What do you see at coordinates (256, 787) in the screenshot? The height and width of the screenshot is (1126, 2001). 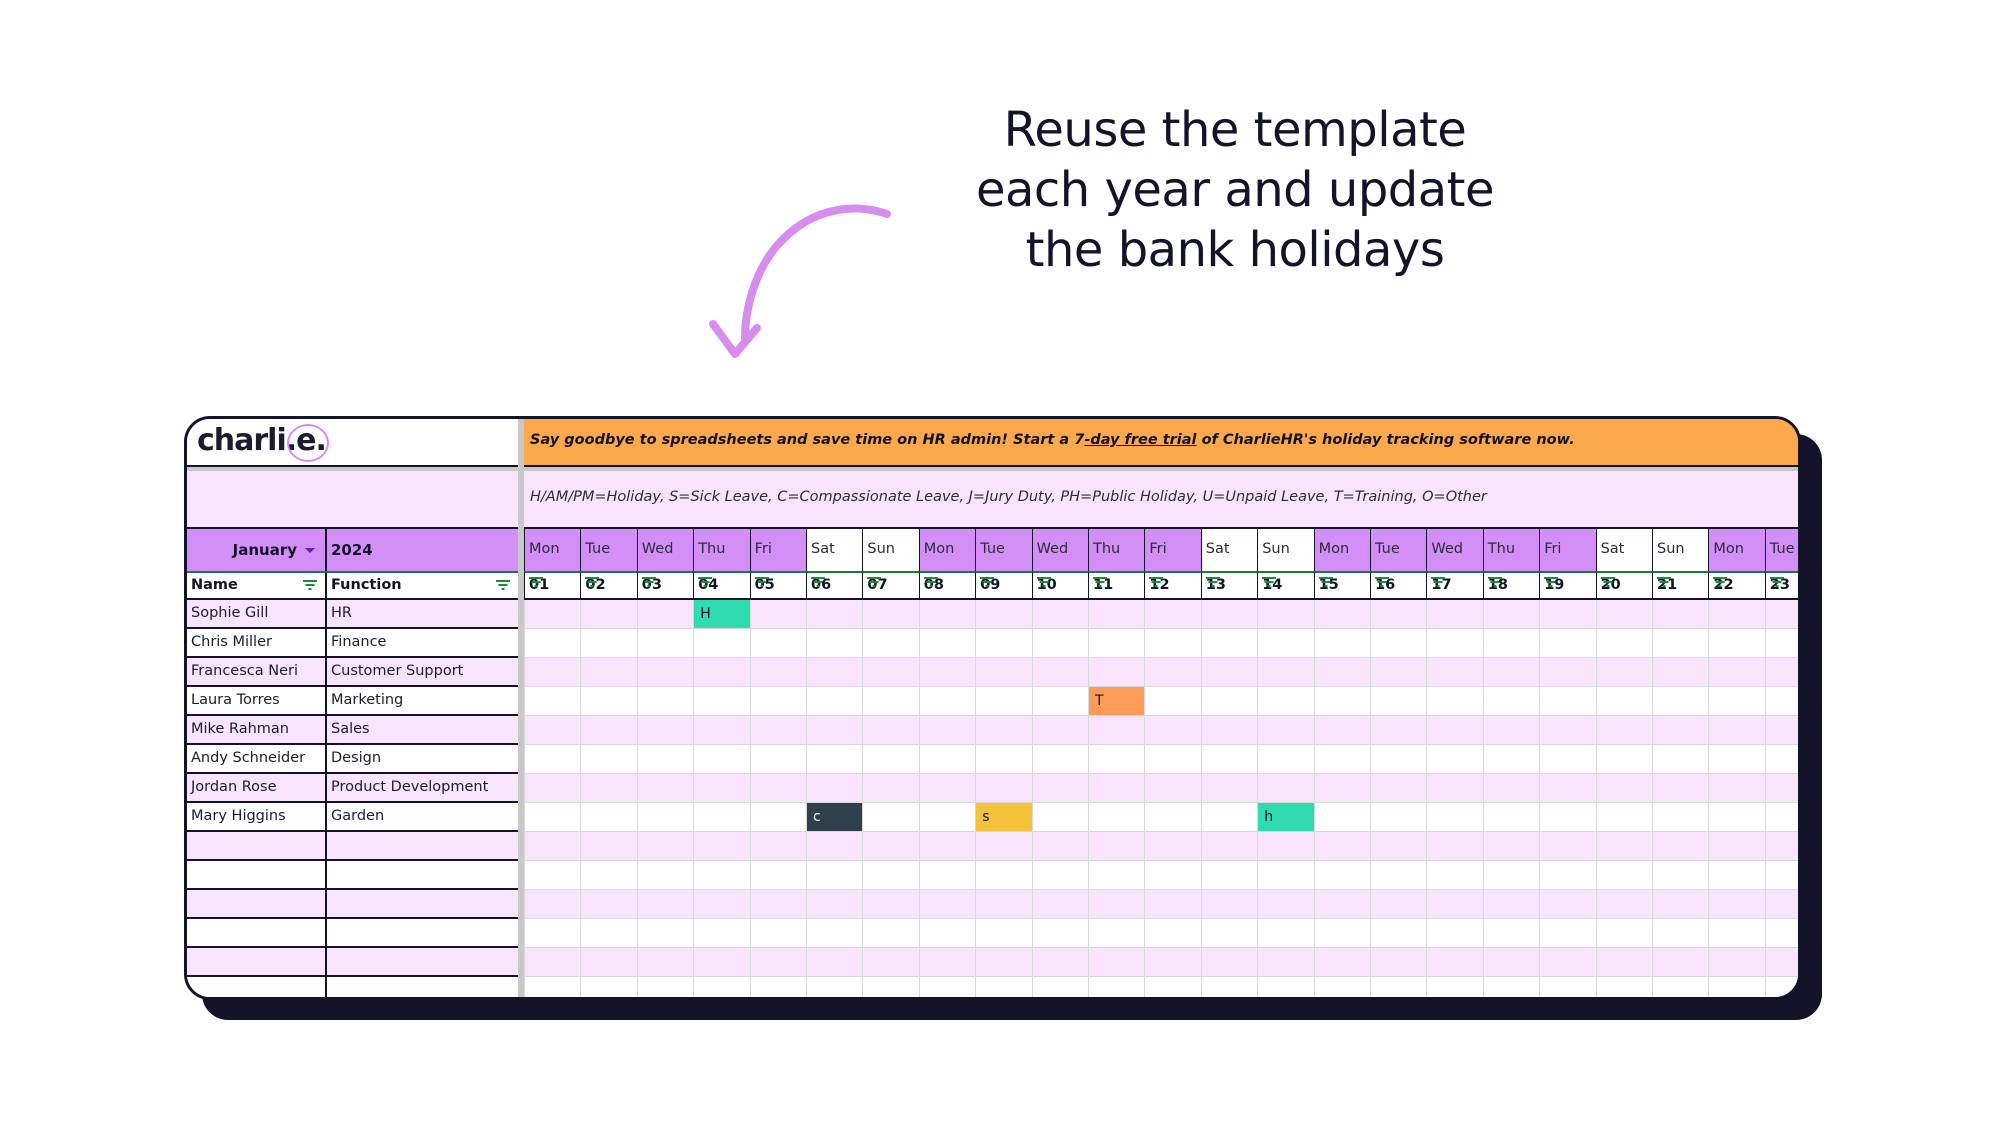 I see `employee-name-cell: Jordan Rose` at bounding box center [256, 787].